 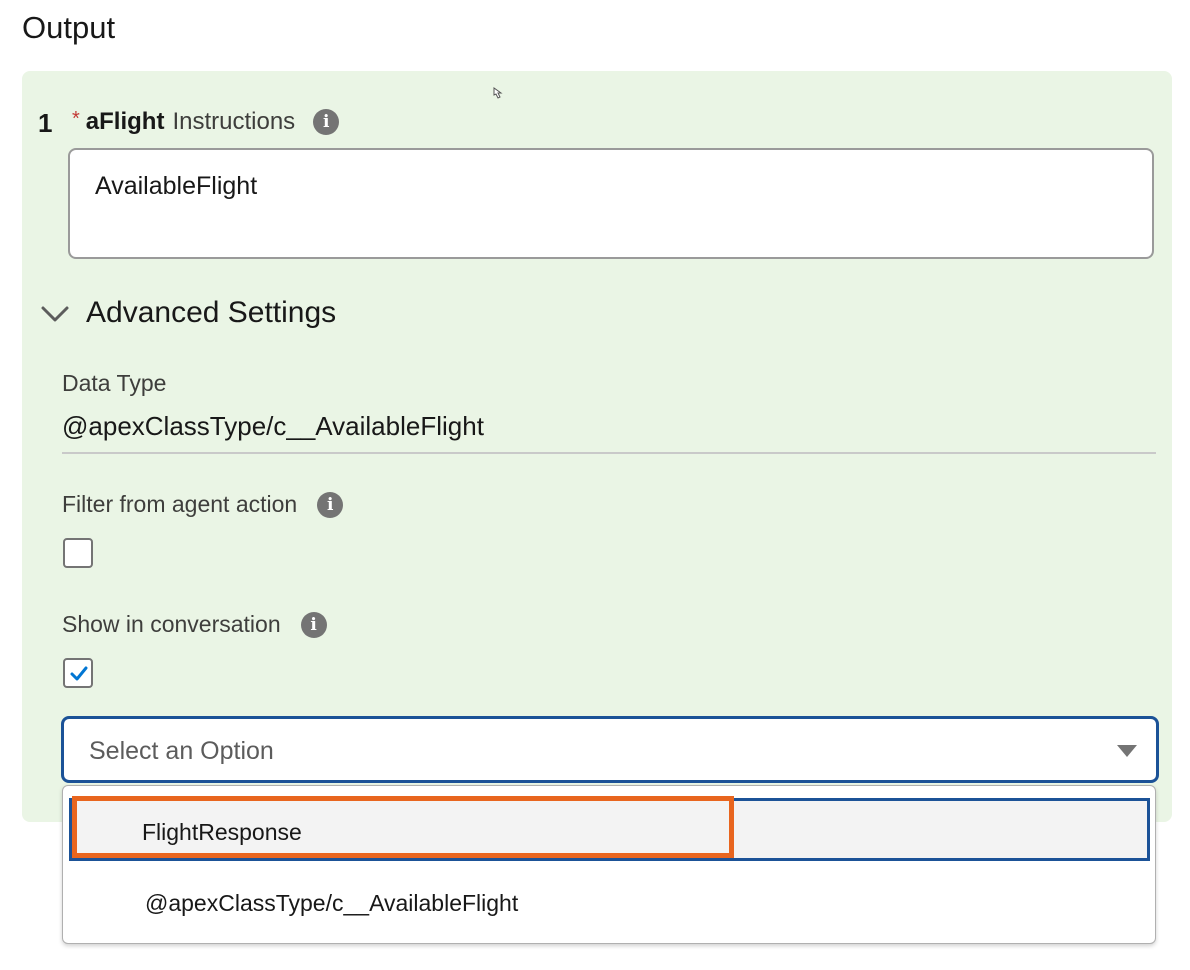 What do you see at coordinates (55, 314) in the screenshot?
I see `chevron-down-icon` at bounding box center [55, 314].